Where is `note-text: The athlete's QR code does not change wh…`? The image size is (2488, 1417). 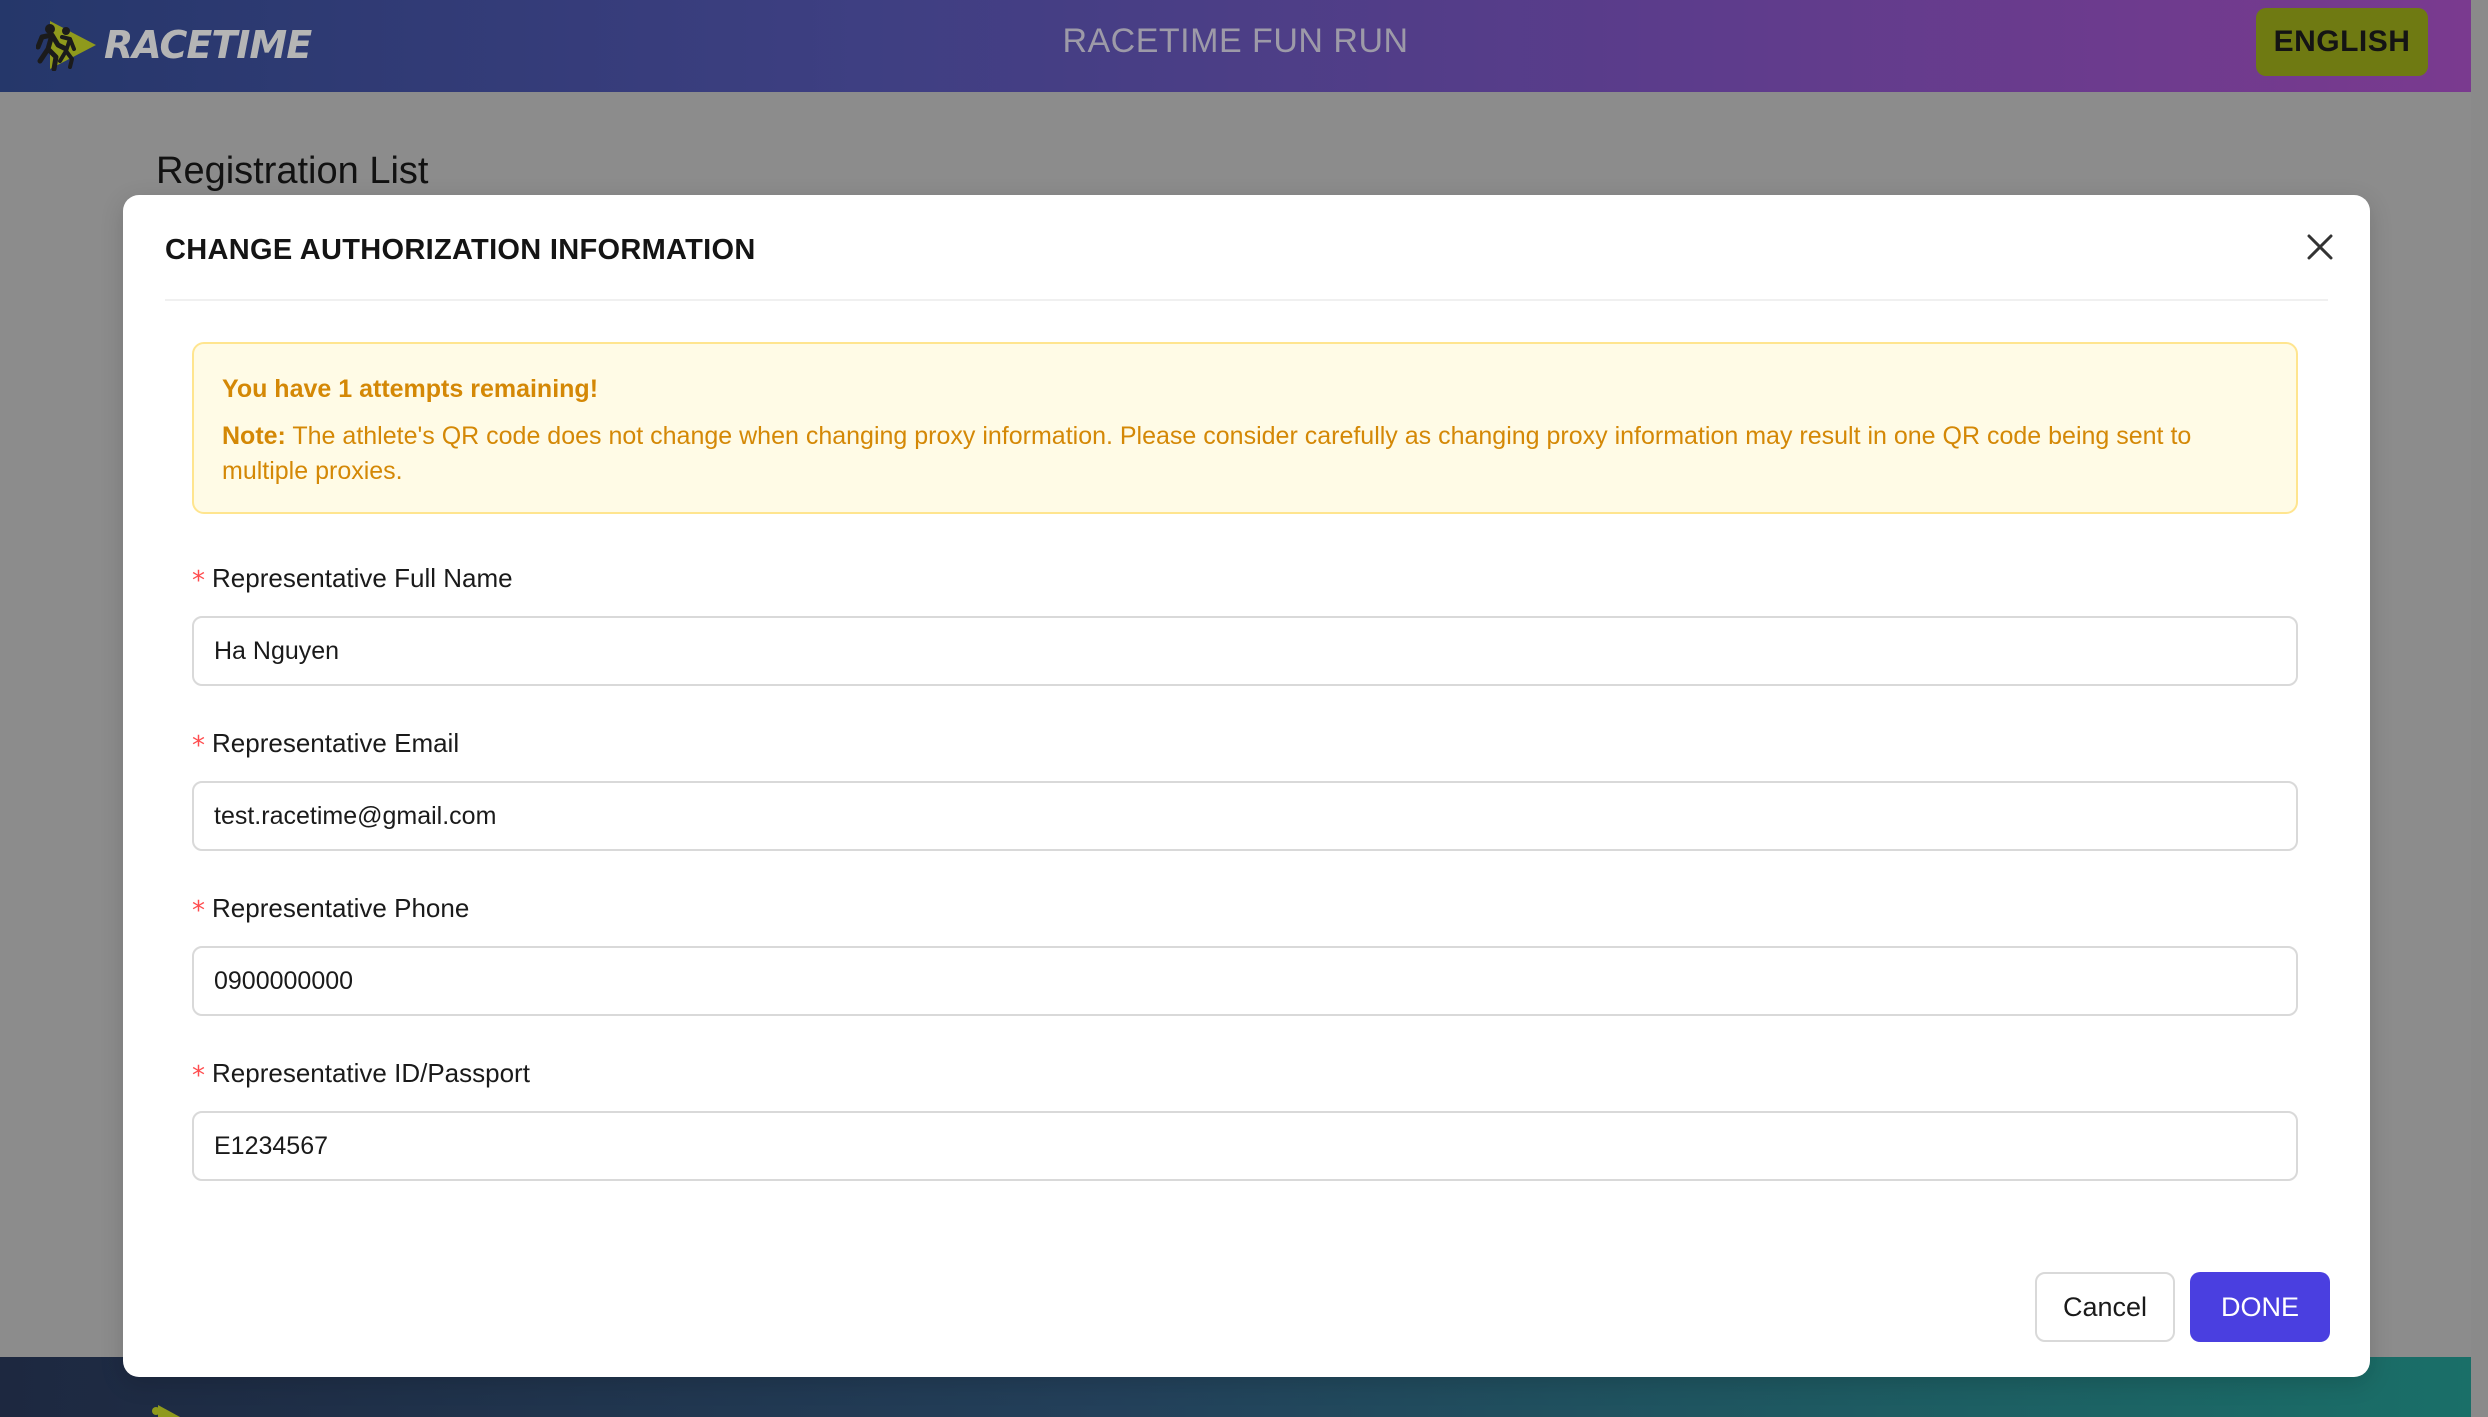
note-text: The athlete's QR code does not change wh… is located at coordinates (1207, 453).